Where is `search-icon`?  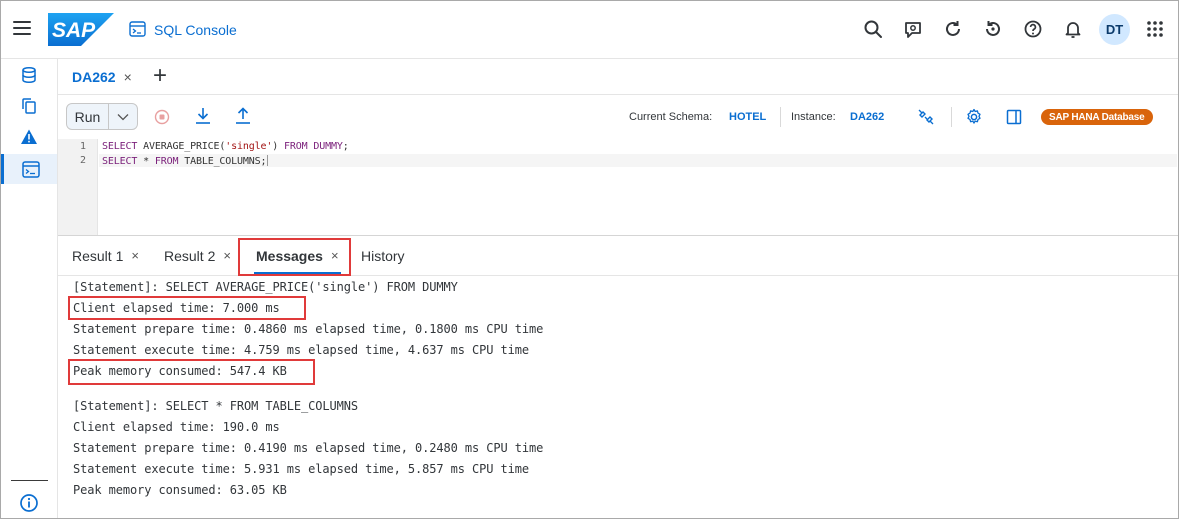
search-icon is located at coordinates (873, 29).